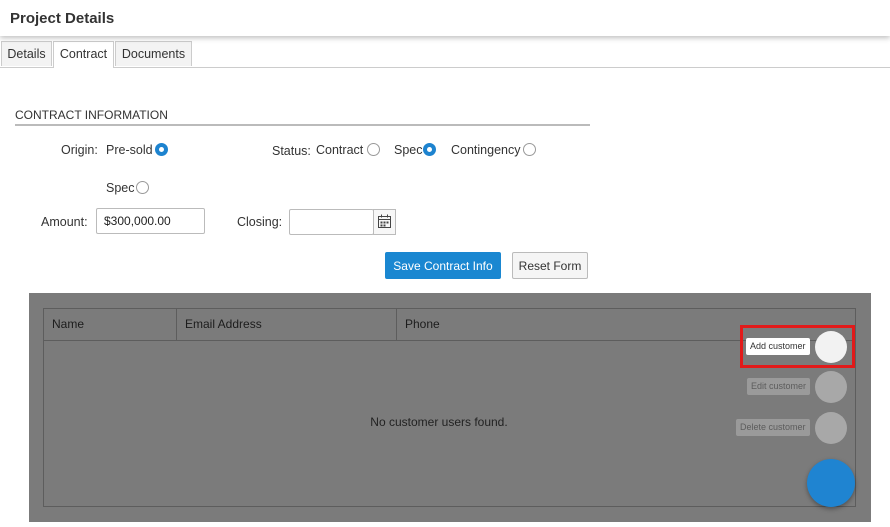 The image size is (890, 527). Describe the element at coordinates (831, 428) in the screenshot. I see `delete-customer-button` at that location.